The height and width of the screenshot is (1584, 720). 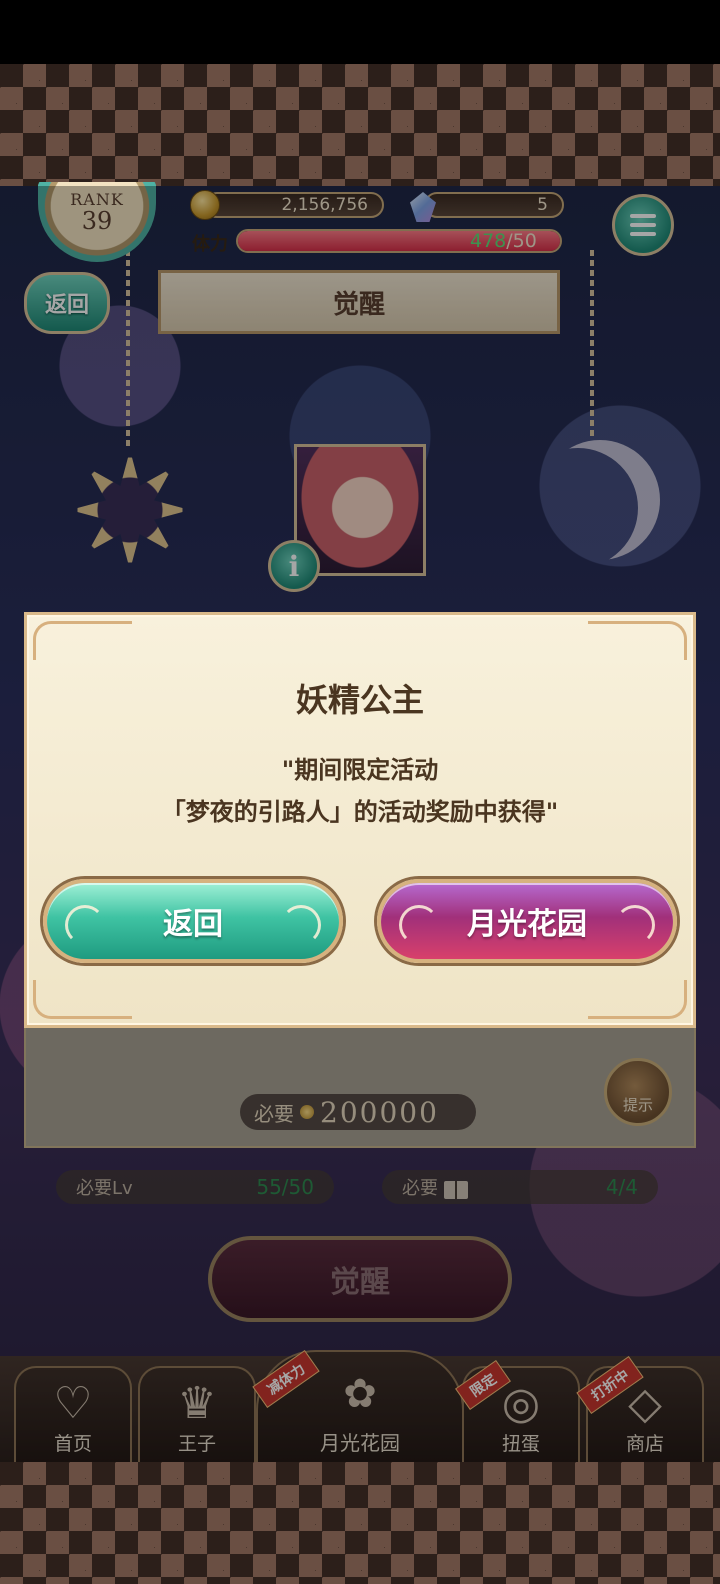 I want to click on dialog-back-label: 返回, so click(x=193, y=924).